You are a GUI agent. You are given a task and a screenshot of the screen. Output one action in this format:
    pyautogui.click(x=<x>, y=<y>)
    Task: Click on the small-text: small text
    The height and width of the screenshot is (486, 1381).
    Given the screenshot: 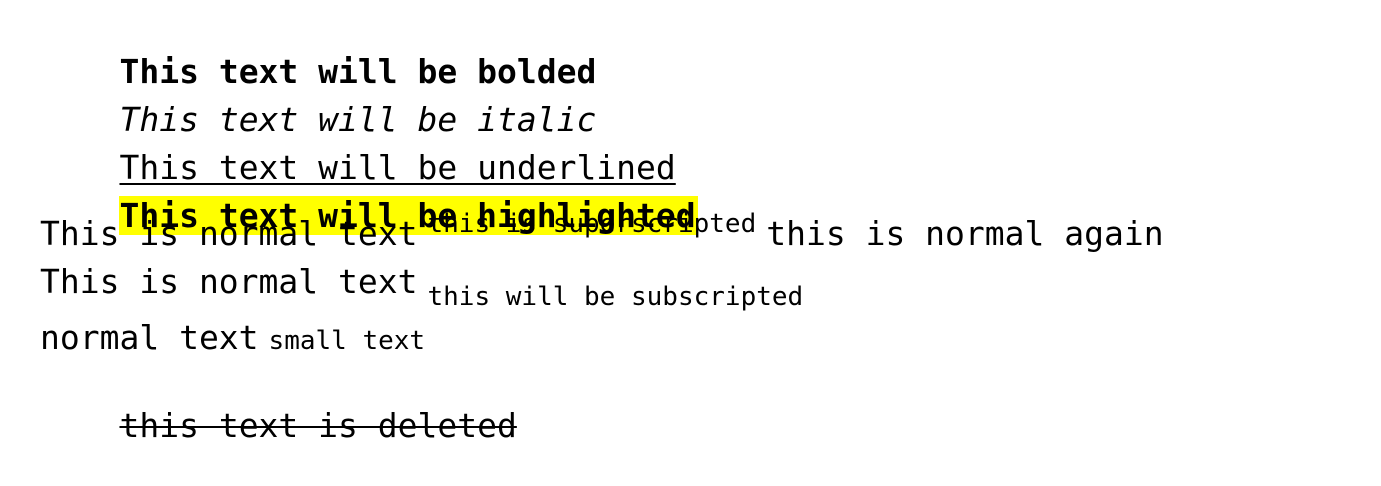 What is the action you would take?
    pyautogui.click(x=347, y=341)
    